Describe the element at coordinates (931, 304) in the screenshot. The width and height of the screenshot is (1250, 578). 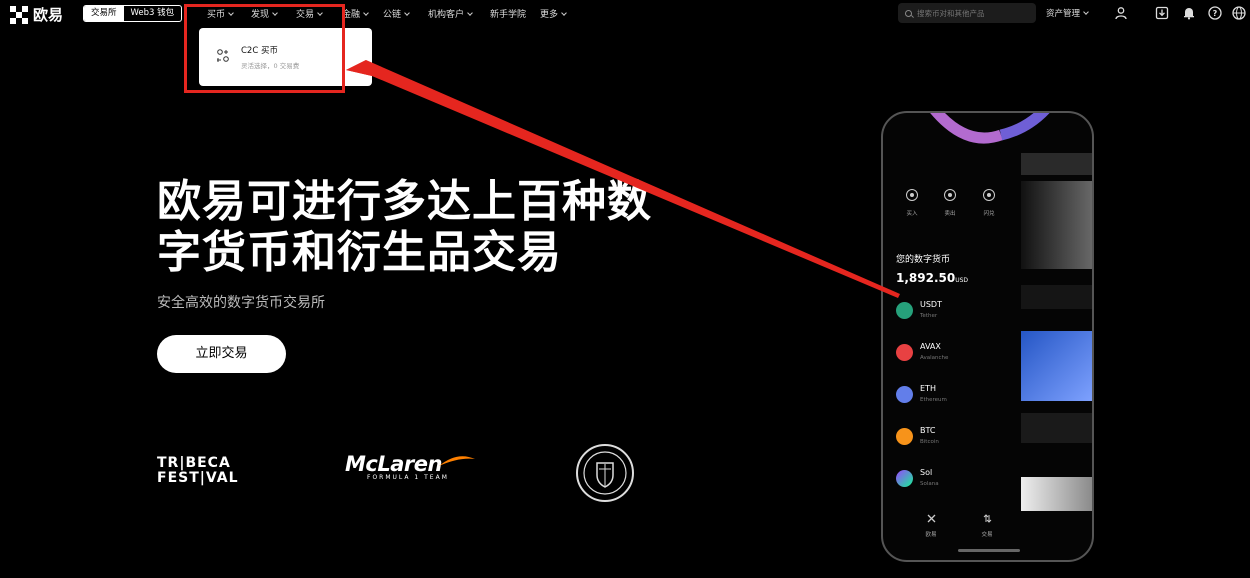
I see `coin-symbol: USDT` at that location.